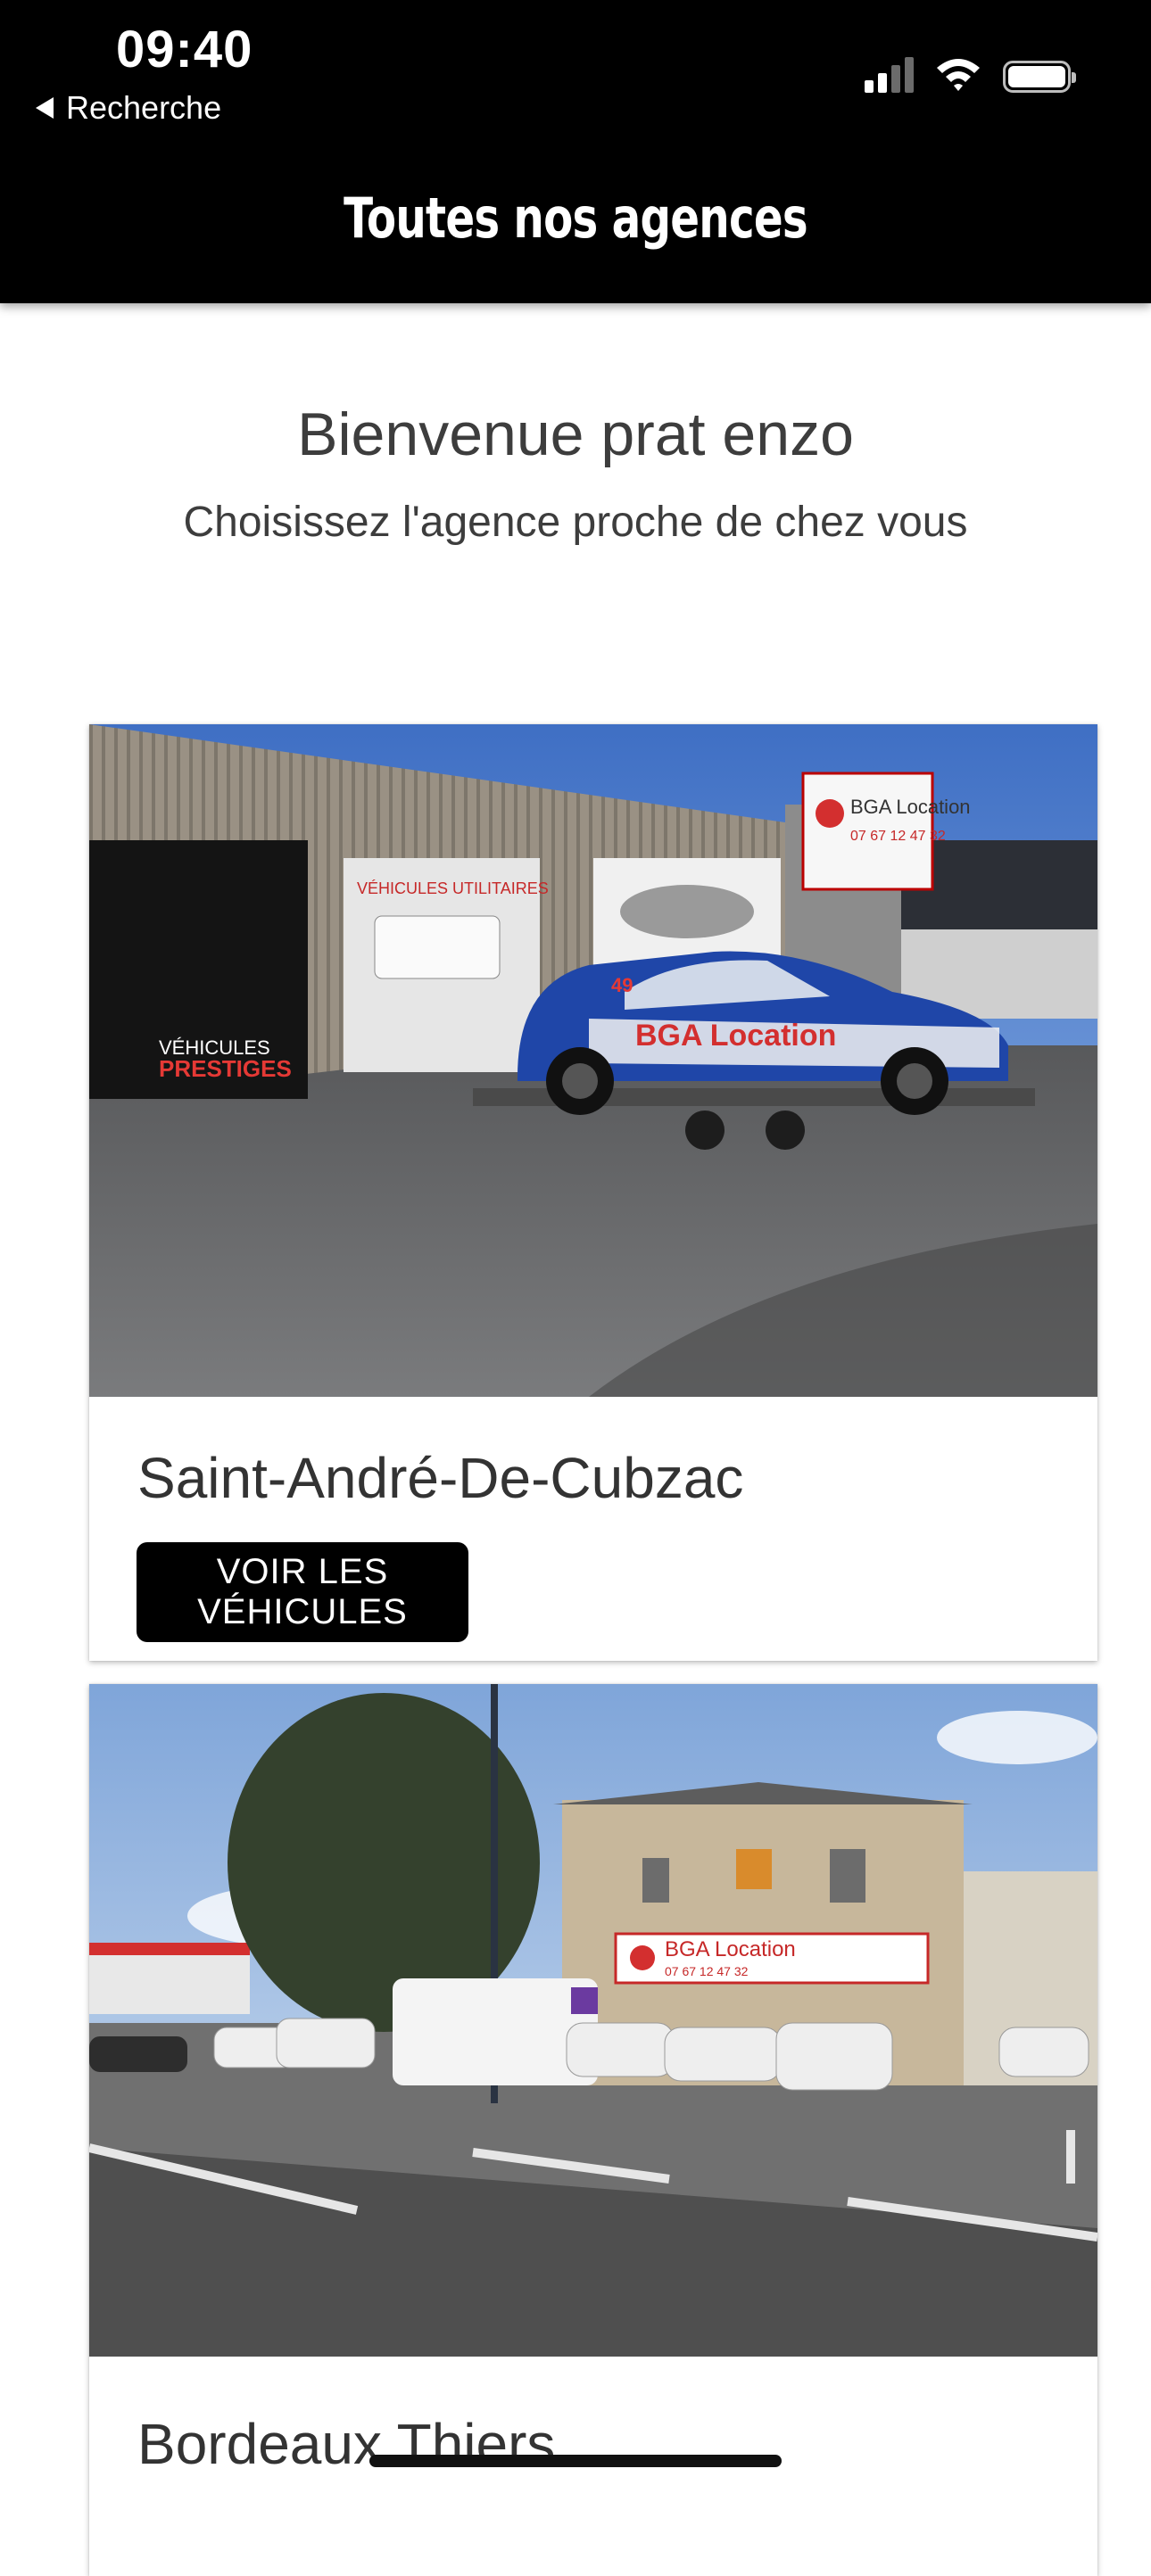 Image resolution: width=1151 pixels, height=2576 pixels. Describe the element at coordinates (959, 75) in the screenshot. I see `wifi-icon` at that location.